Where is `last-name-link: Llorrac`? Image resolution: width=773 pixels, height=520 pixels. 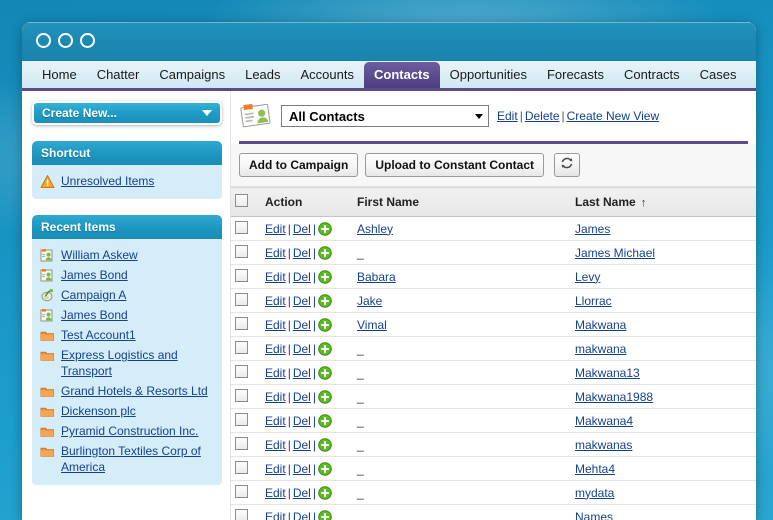
last-name-link: Llorrac is located at coordinates (593, 301).